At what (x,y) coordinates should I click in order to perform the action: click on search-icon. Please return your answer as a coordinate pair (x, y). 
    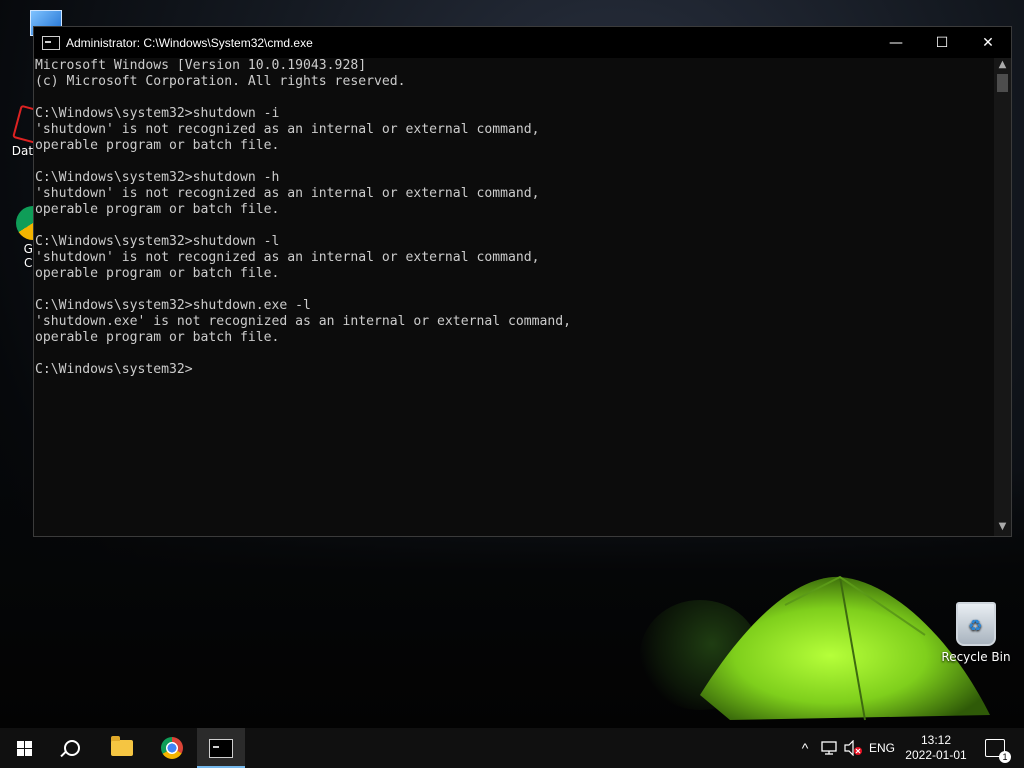
    Looking at the image, I should click on (72, 748).